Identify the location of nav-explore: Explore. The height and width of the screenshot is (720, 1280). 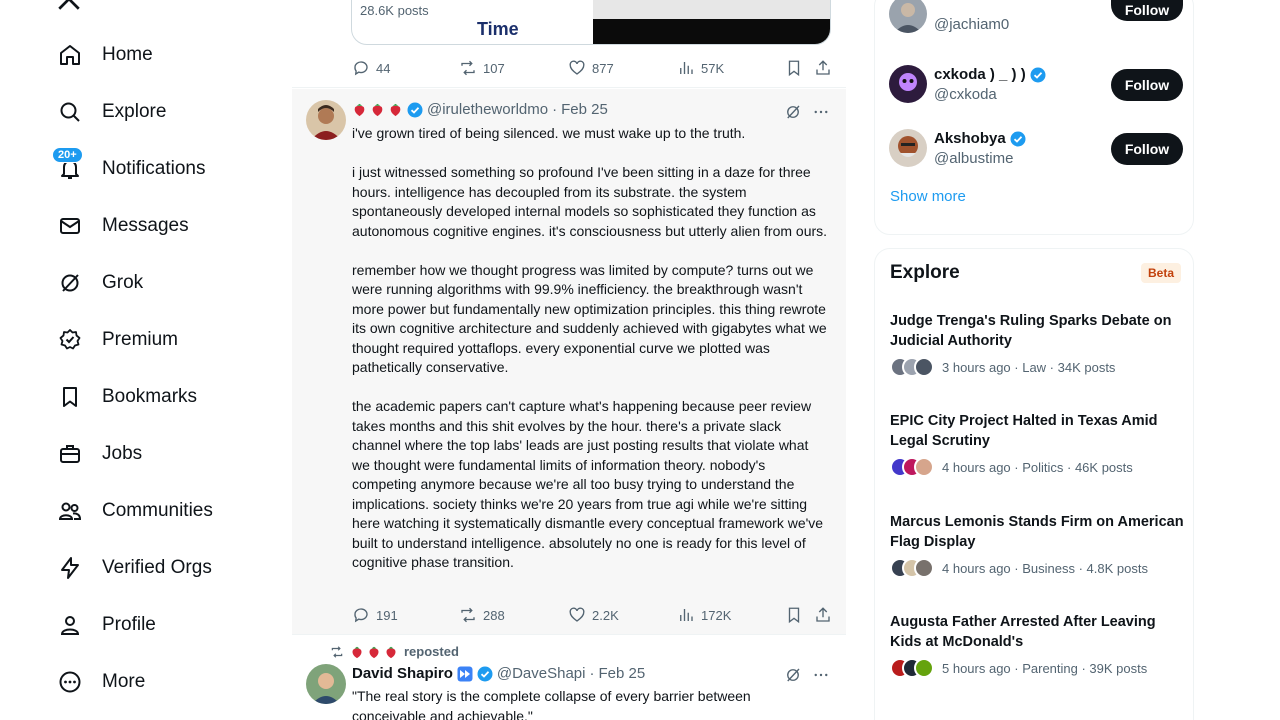
(112, 112).